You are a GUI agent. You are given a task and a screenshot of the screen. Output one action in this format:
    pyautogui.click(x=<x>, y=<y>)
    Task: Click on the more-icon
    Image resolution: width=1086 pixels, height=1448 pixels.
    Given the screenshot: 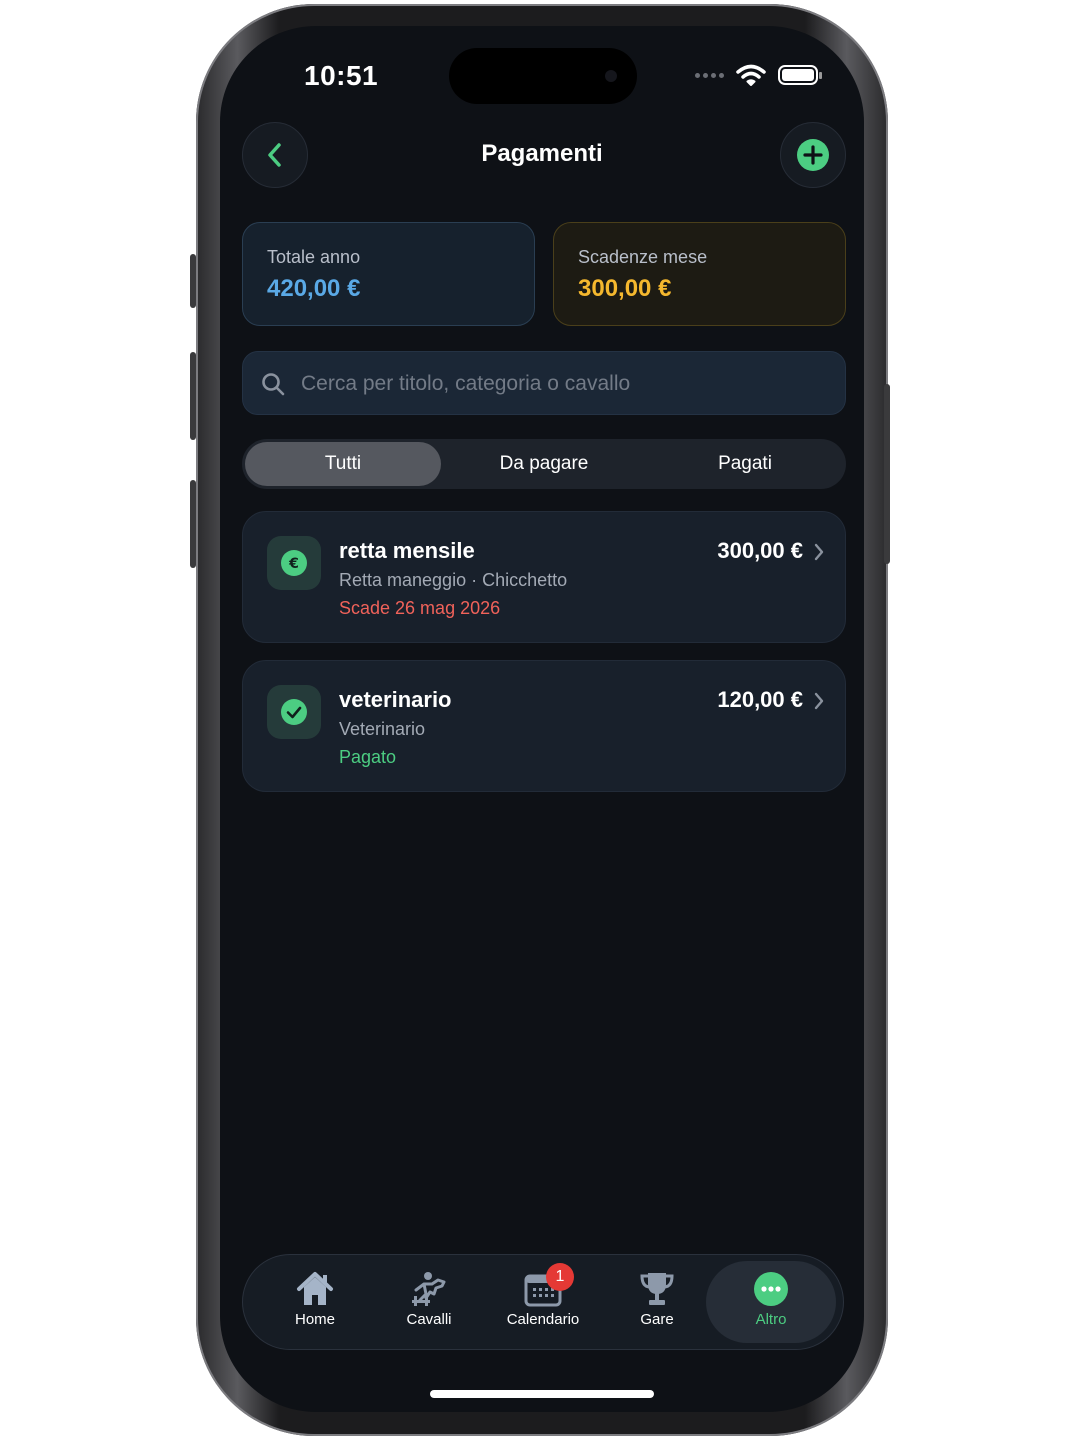 What is the action you would take?
    pyautogui.click(x=771, y=1289)
    